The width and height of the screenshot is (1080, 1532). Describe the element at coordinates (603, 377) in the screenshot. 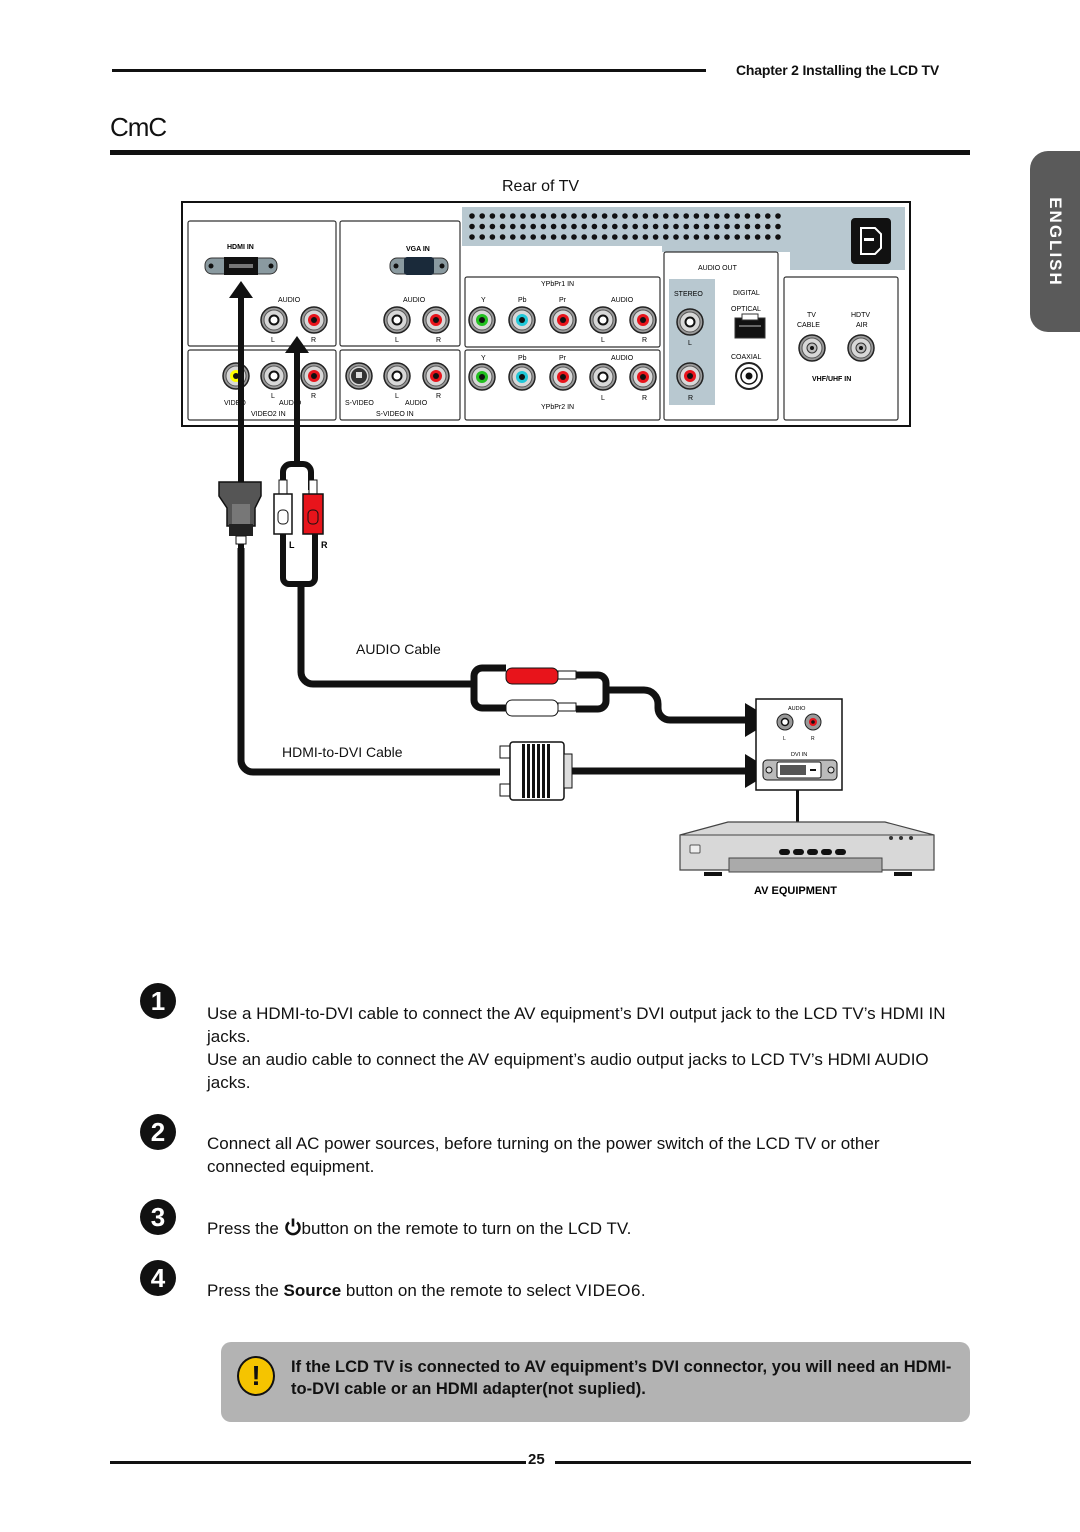

I see `ypbpr2-audio-l-jack` at that location.